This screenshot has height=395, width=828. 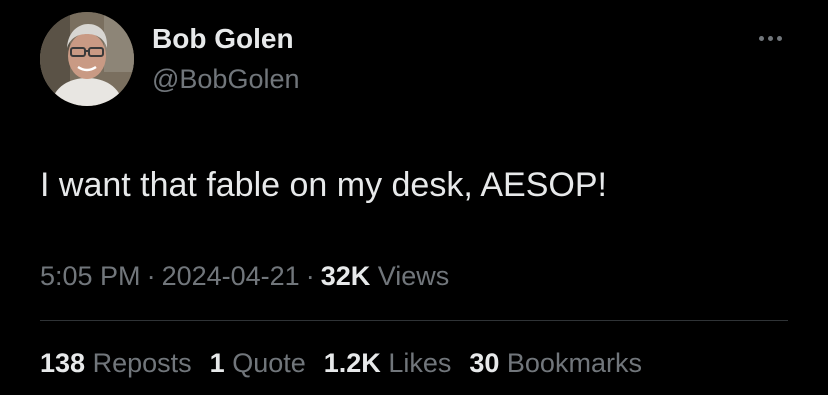 I want to click on quotes-label: Quote, so click(x=269, y=363).